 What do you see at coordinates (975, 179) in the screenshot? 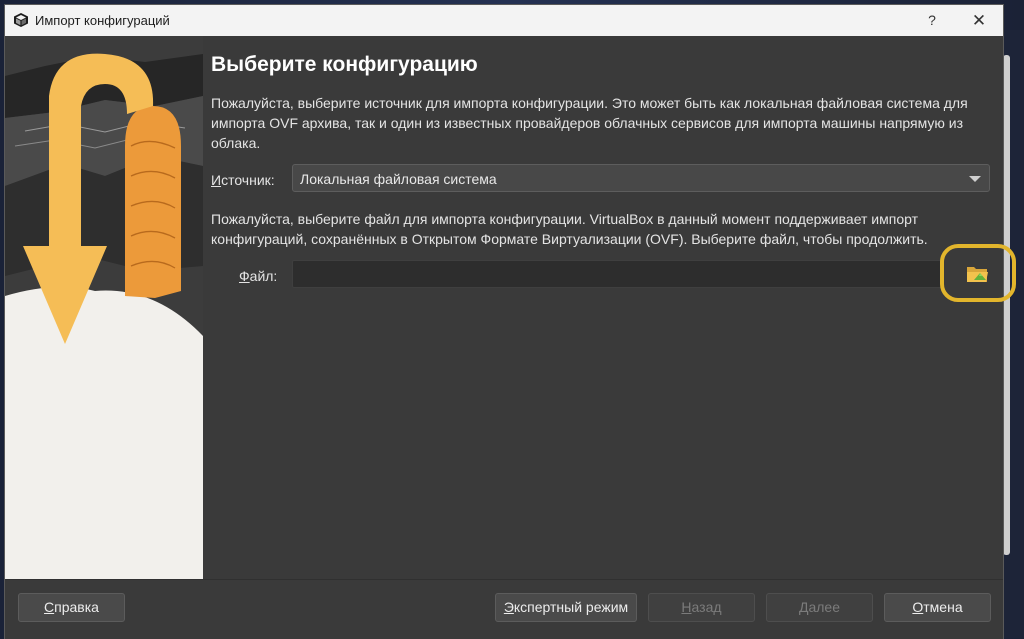
I see `chevron-down-icon` at bounding box center [975, 179].